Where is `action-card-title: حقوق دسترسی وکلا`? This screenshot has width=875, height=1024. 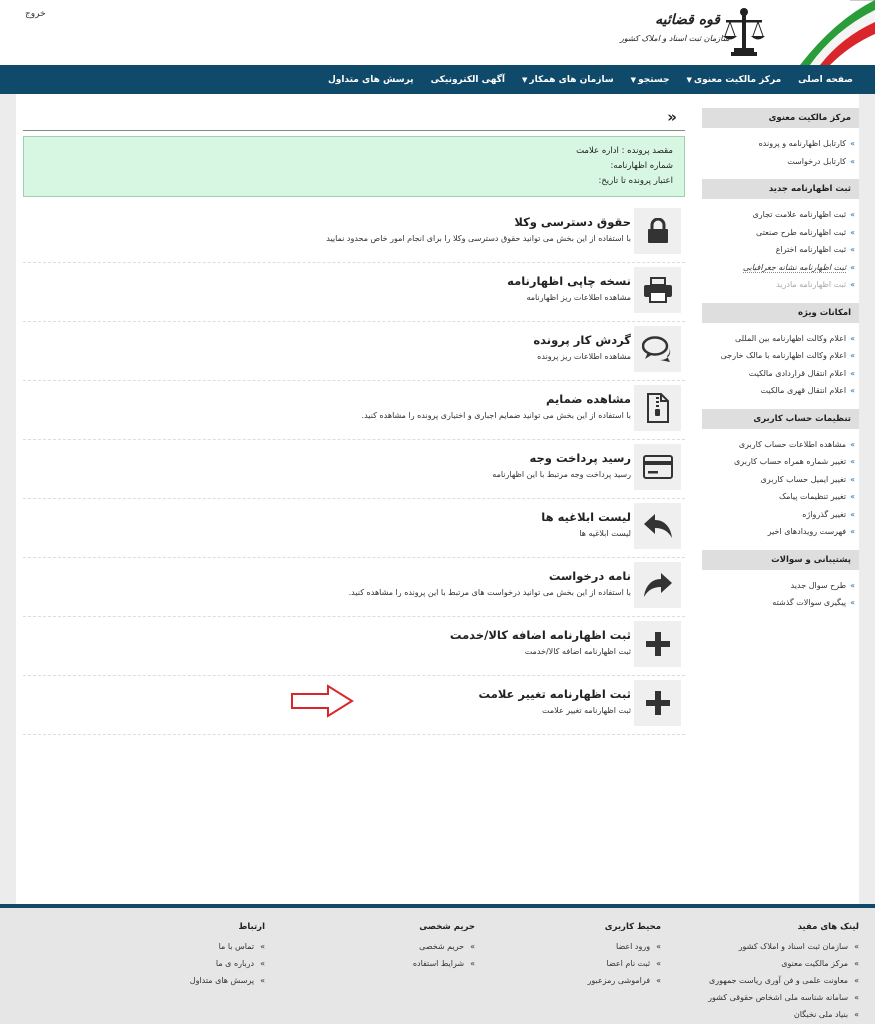 action-card-title: حقوق دسترسی وکلا is located at coordinates (572, 222).